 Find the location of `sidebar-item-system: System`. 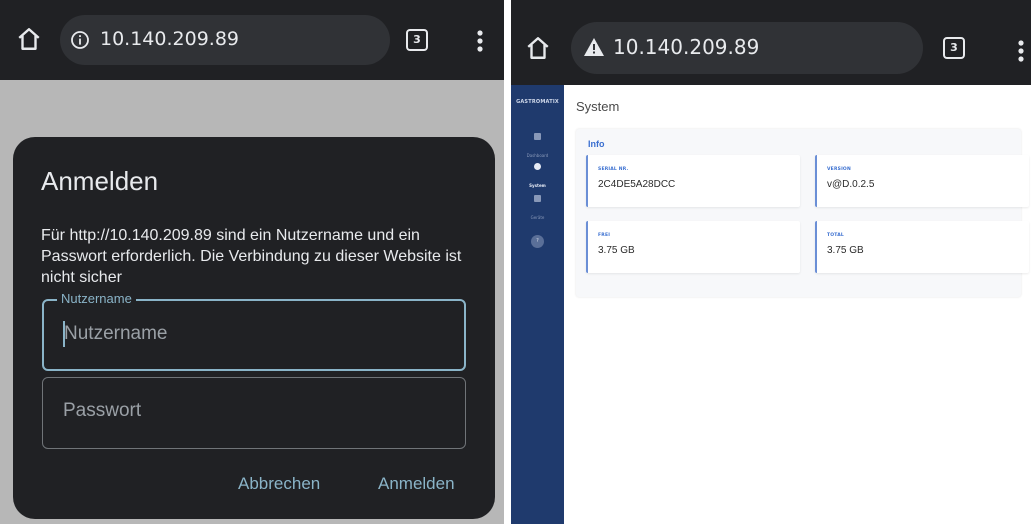

sidebar-item-system: System is located at coordinates (537, 177).